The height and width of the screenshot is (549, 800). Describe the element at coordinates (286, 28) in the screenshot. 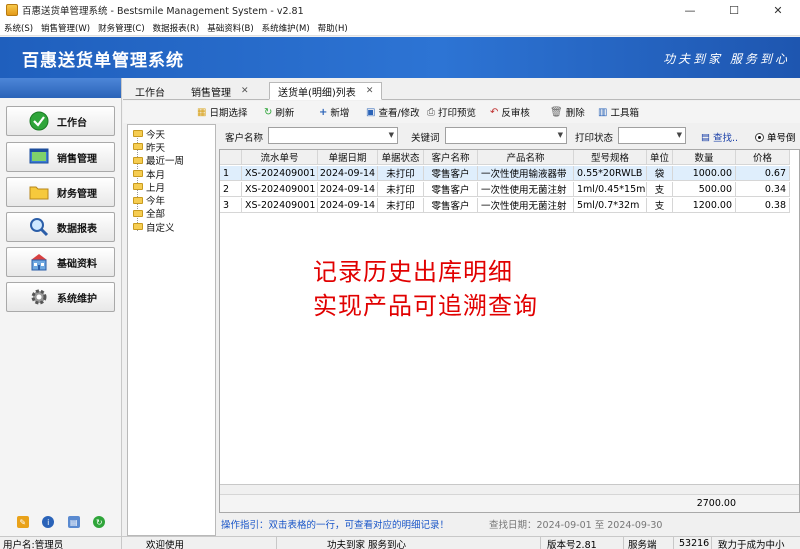

I see `menu-maintenance: 系统维护(M)` at that location.